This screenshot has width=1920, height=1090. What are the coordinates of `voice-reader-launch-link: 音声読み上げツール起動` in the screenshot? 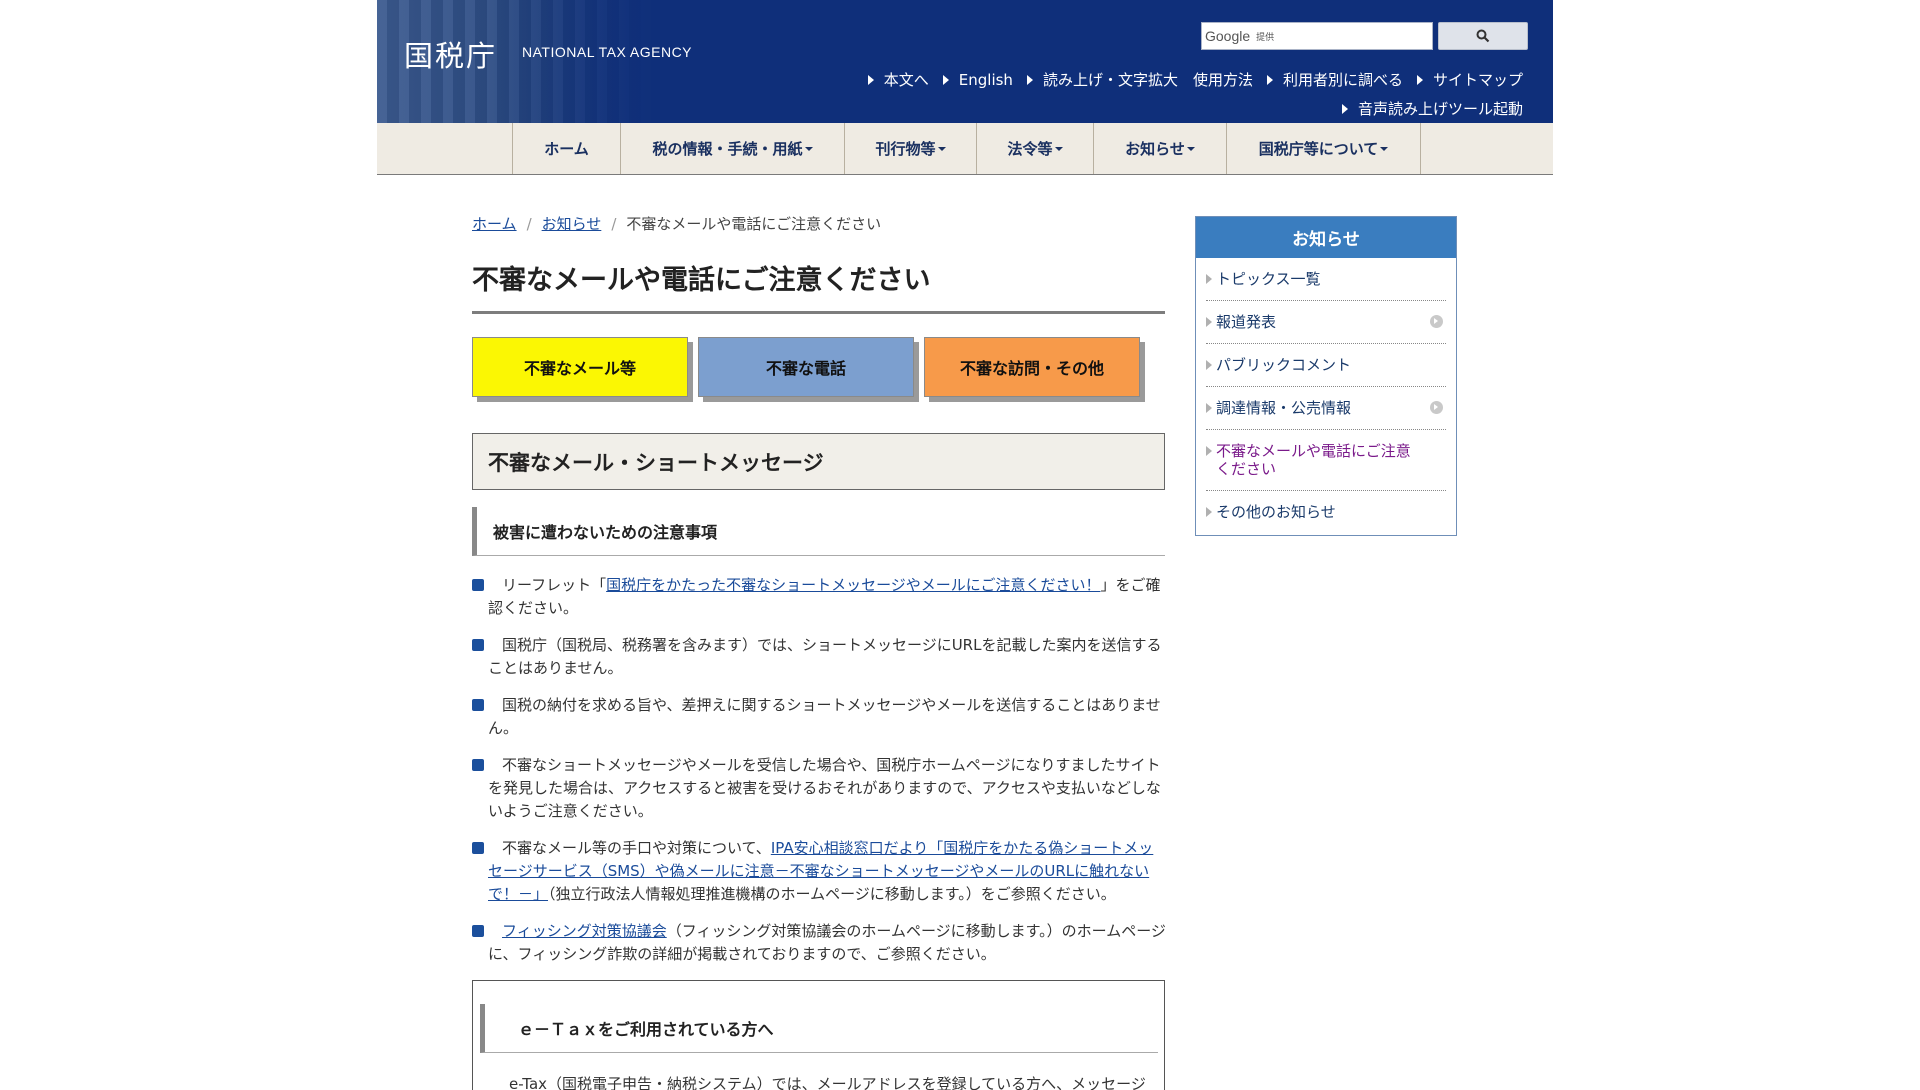 It's located at (1432, 108).